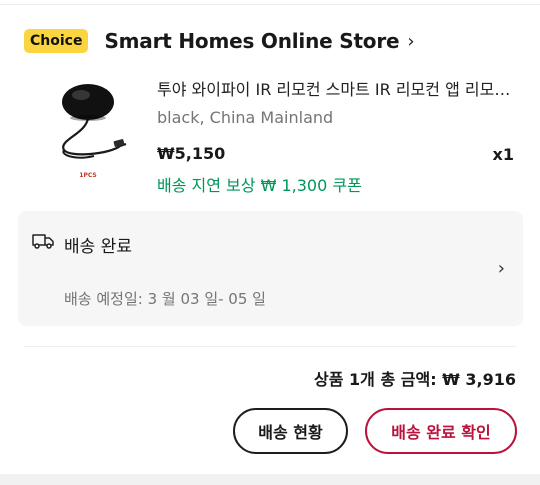  Describe the element at coordinates (87, 175) in the screenshot. I see `product-image-label: 1PCS` at that location.